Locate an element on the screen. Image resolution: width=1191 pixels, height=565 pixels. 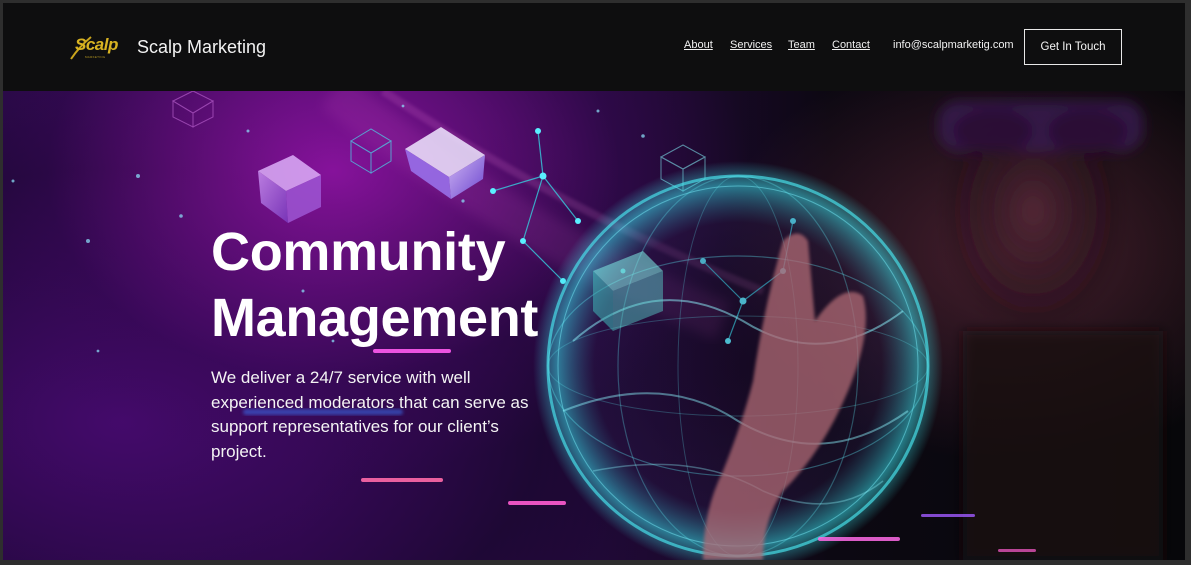
nav-team: Team is located at coordinates (801, 45).